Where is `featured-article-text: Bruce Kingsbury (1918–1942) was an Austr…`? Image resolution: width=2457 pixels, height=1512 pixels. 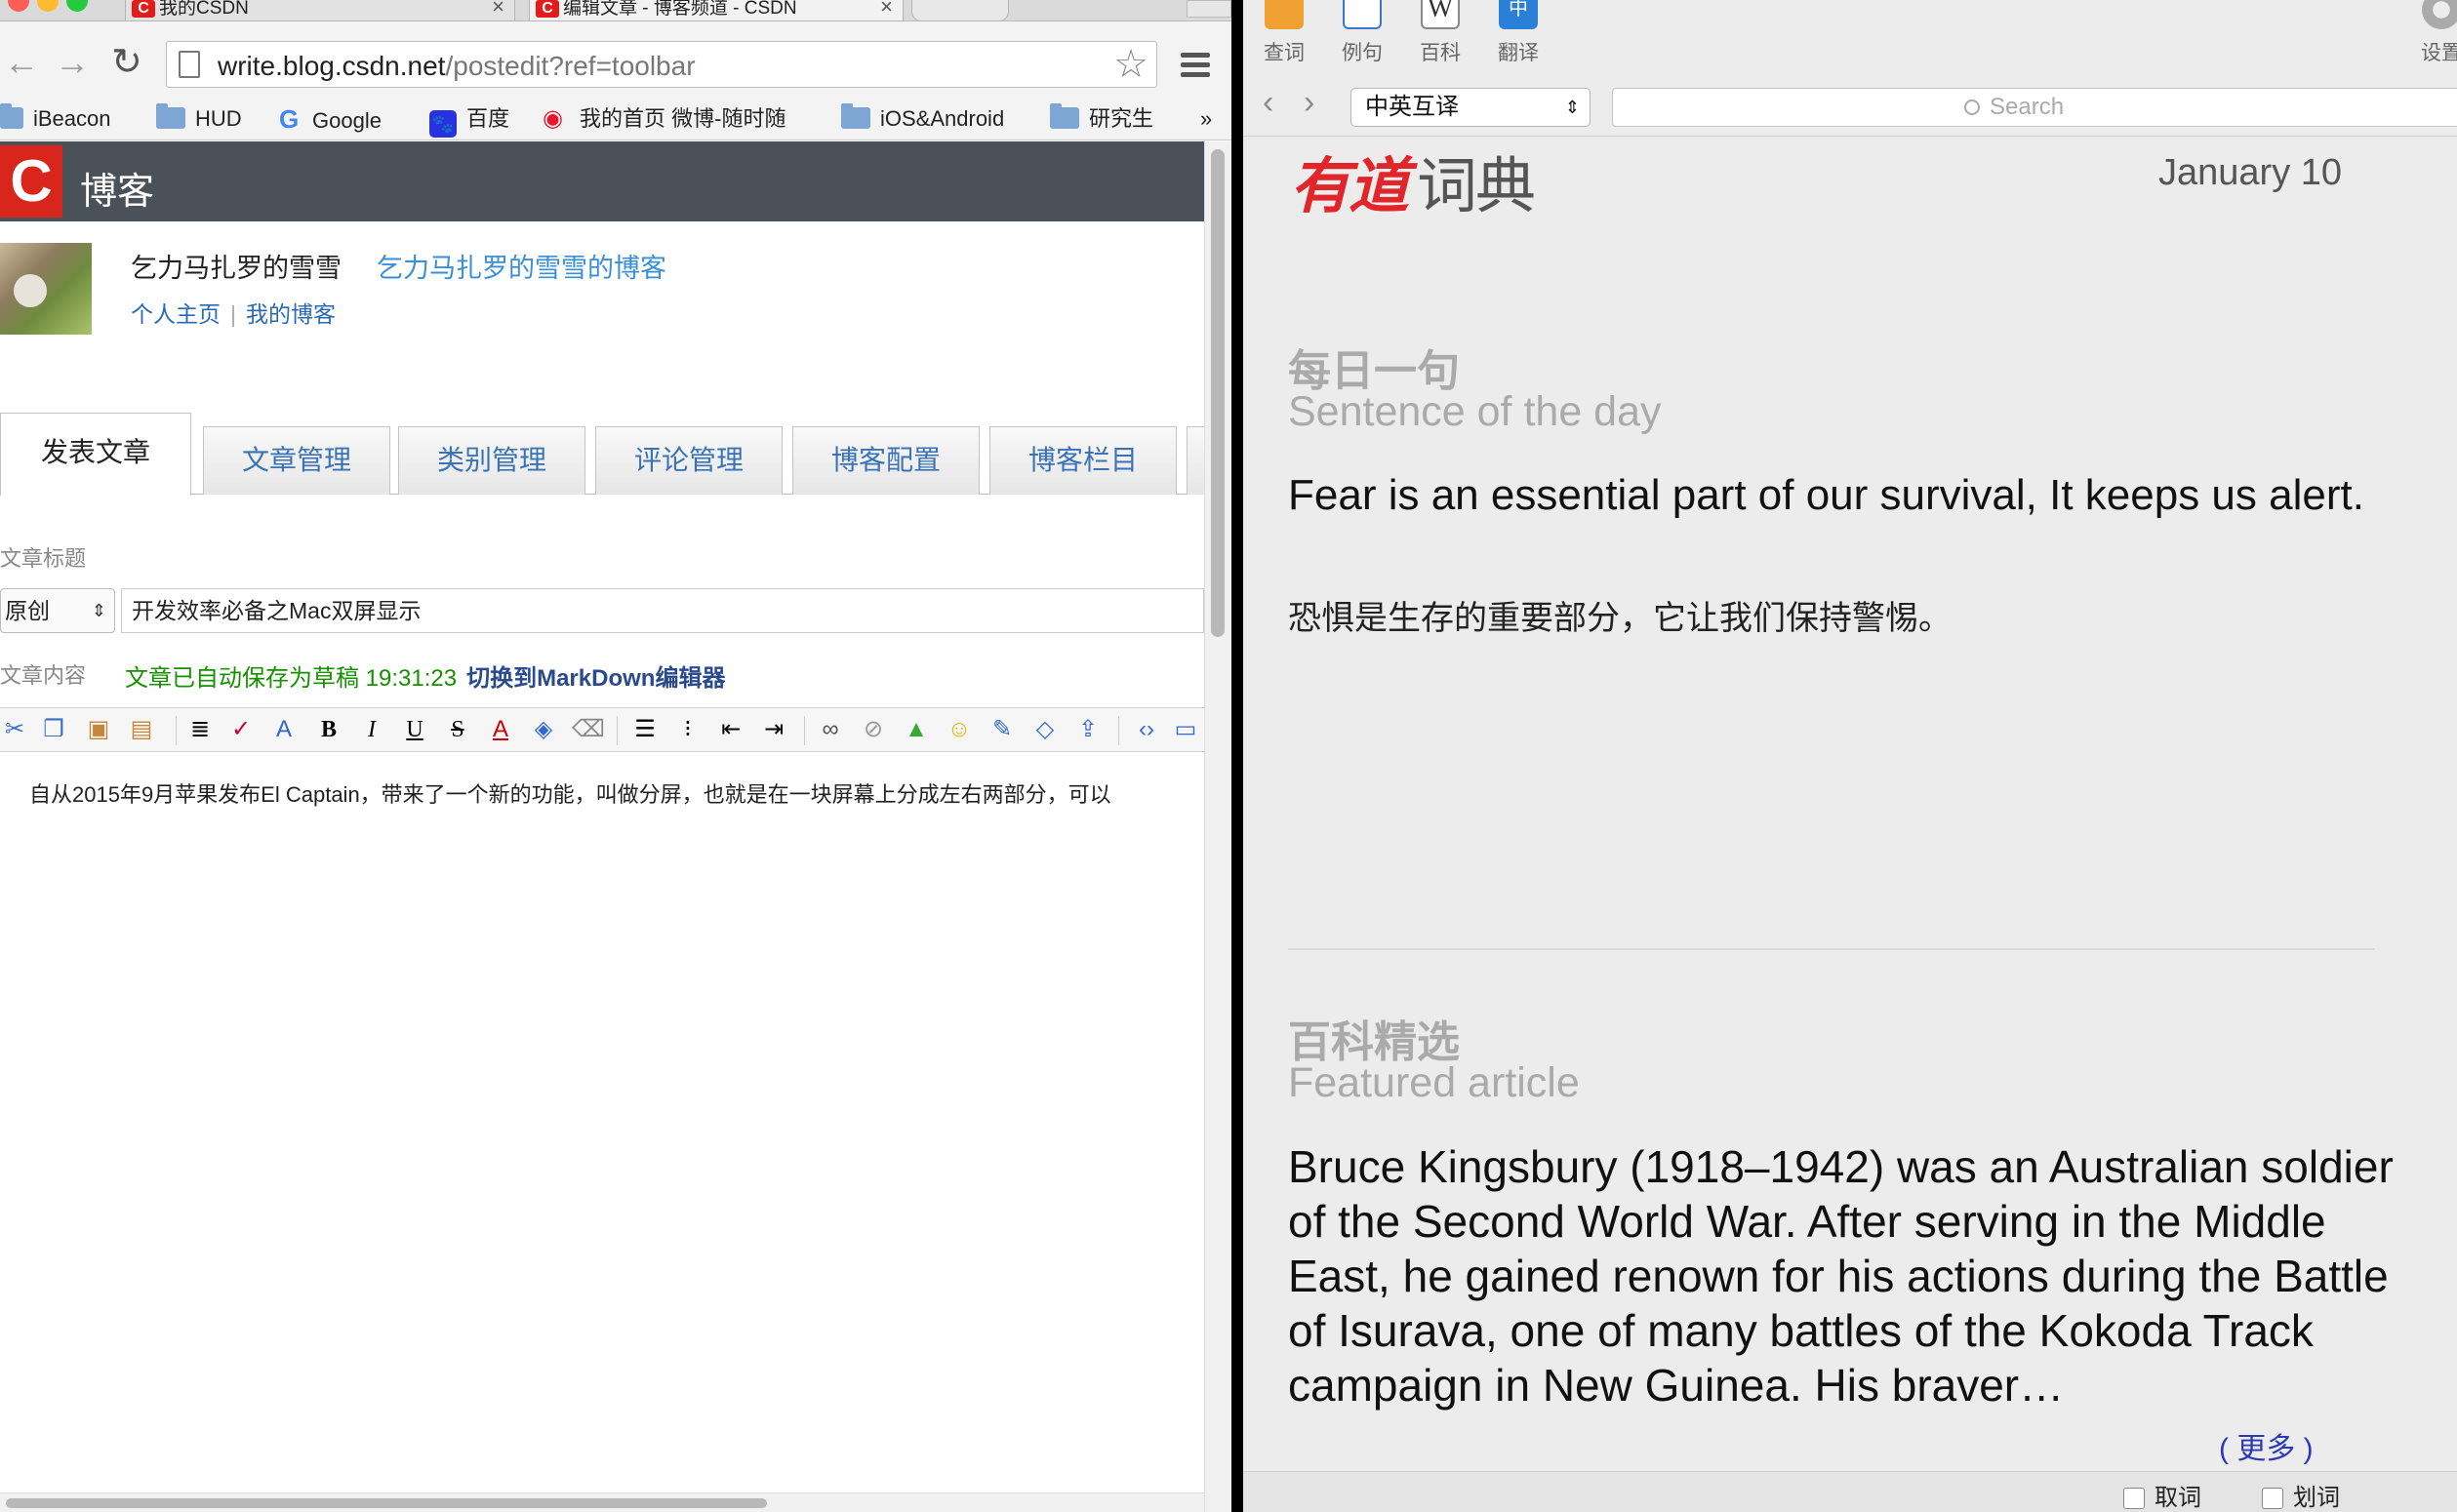 featured-article-text: Bruce Kingsbury (1918–1942) was an Austr… is located at coordinates (1854, 1276).